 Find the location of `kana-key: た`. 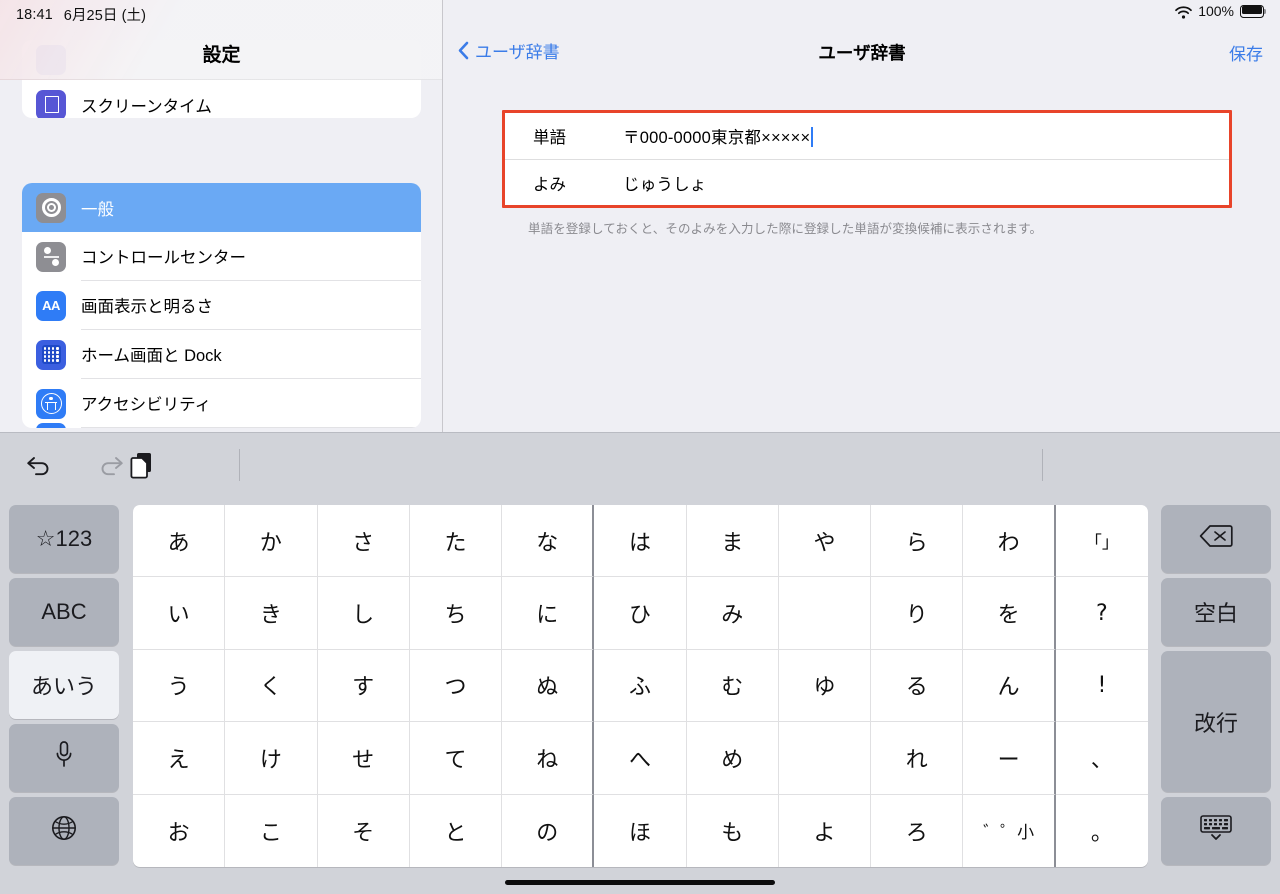

kana-key: た is located at coordinates (456, 541).